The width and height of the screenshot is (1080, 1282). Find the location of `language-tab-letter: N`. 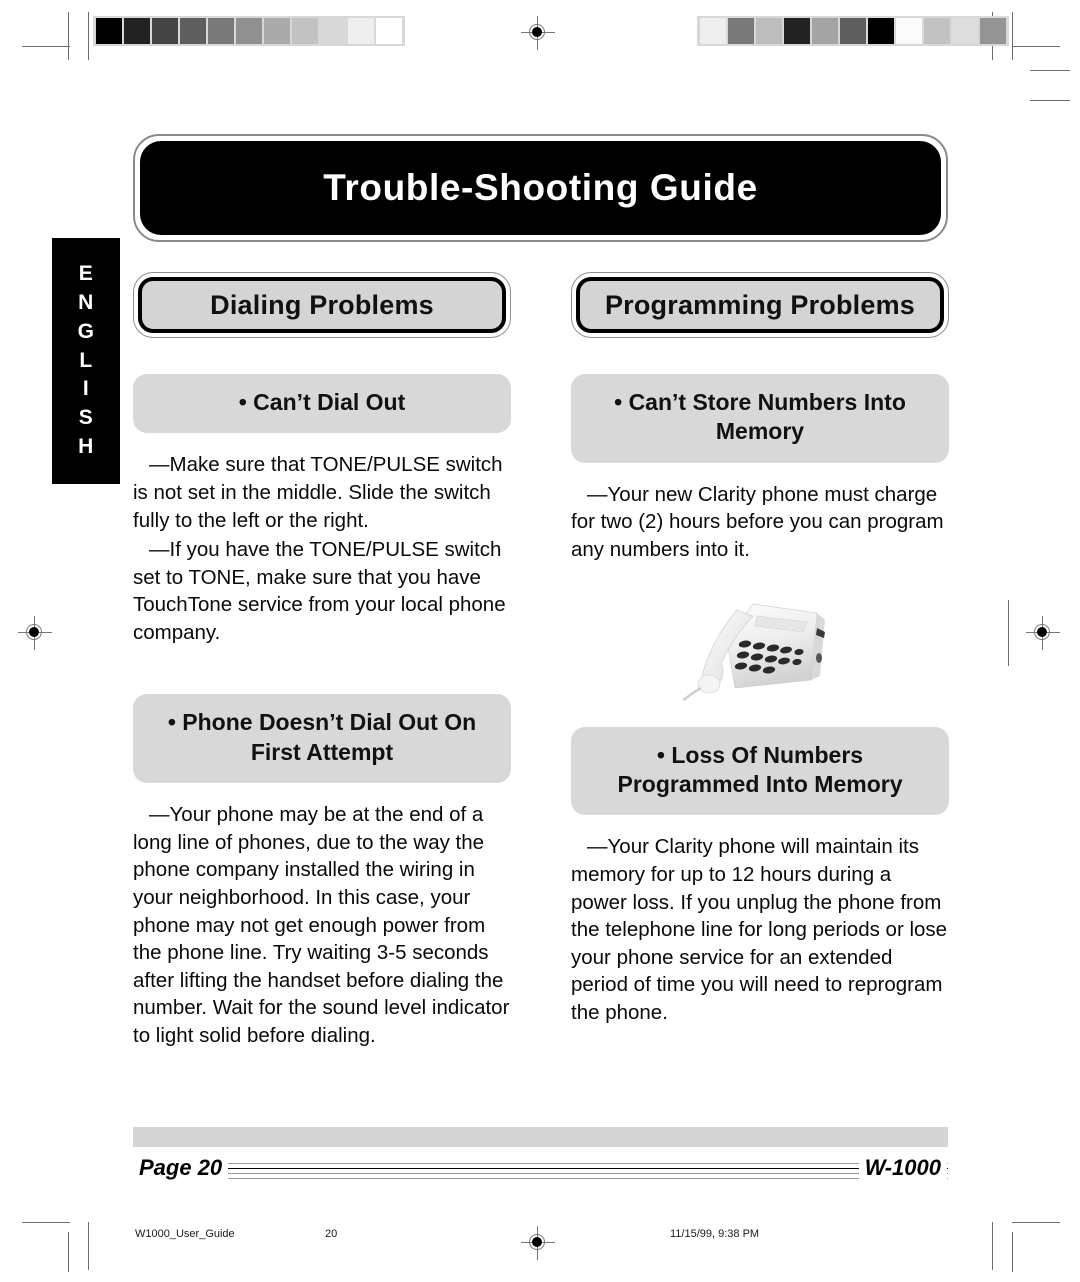

language-tab-letter: N is located at coordinates (86, 302).